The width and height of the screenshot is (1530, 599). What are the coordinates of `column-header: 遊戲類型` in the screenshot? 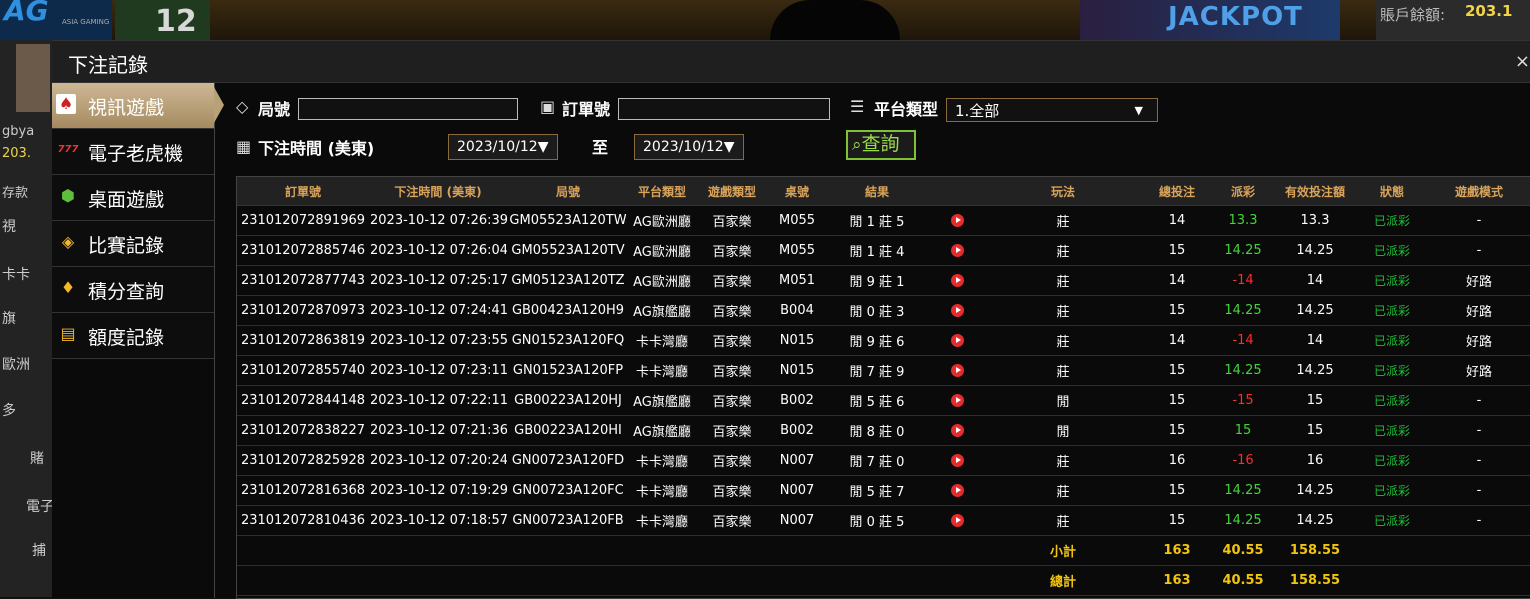 It's located at (732, 191).